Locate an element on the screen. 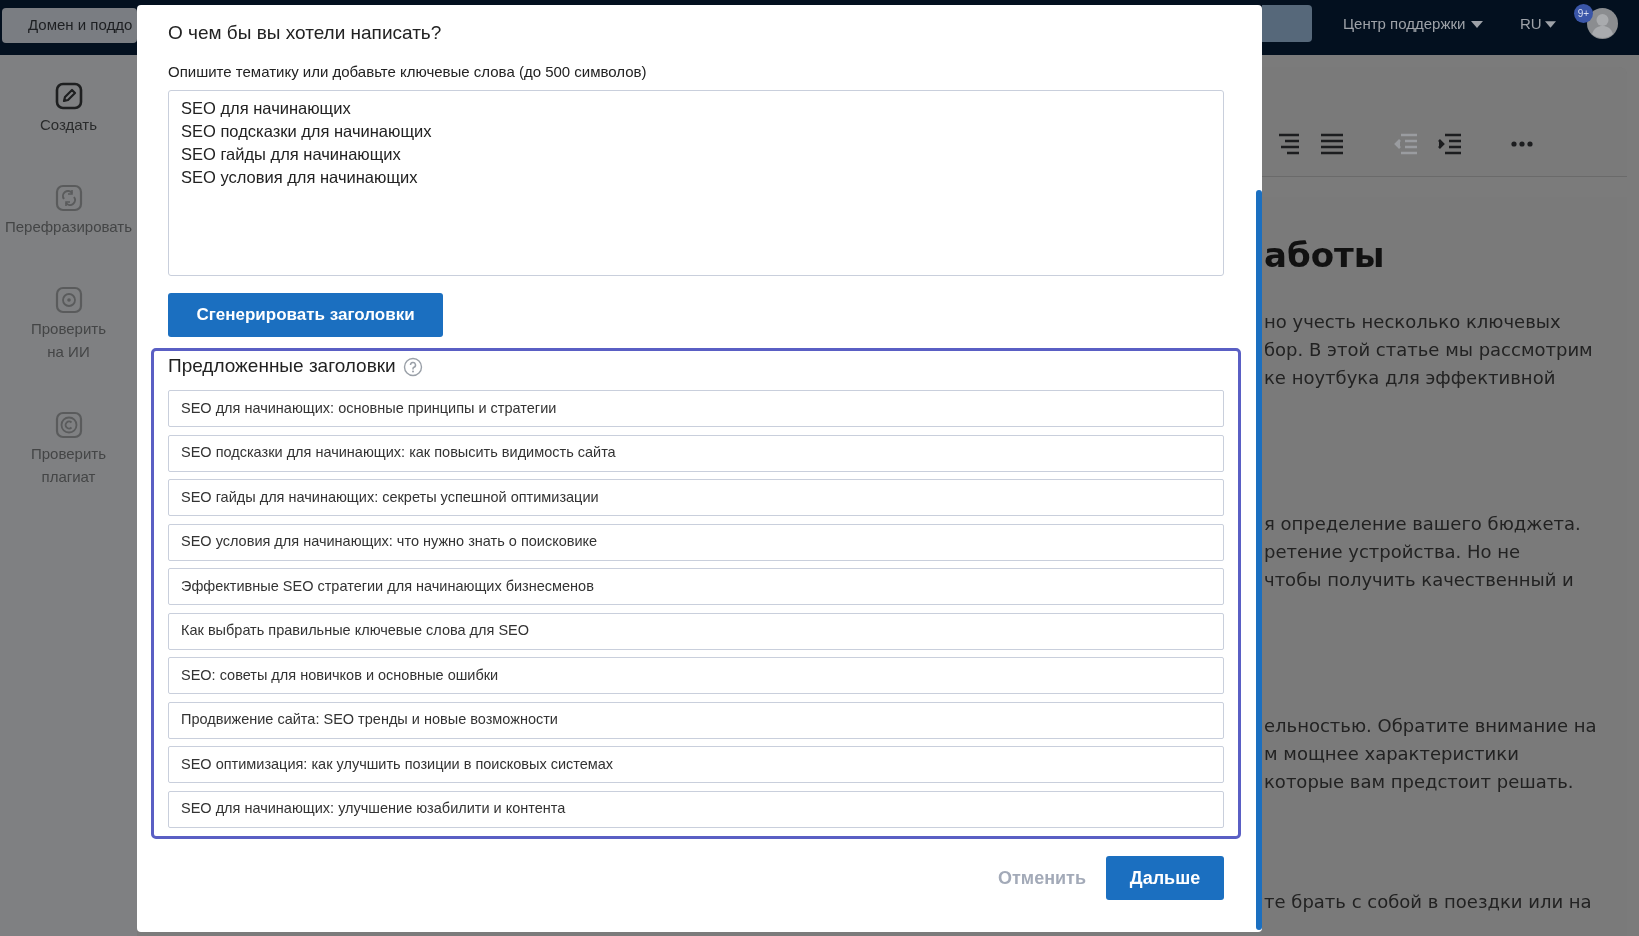  field-label: Опишите тематику или добавьте ключевые слова (до 500 символов) is located at coordinates (408, 72).